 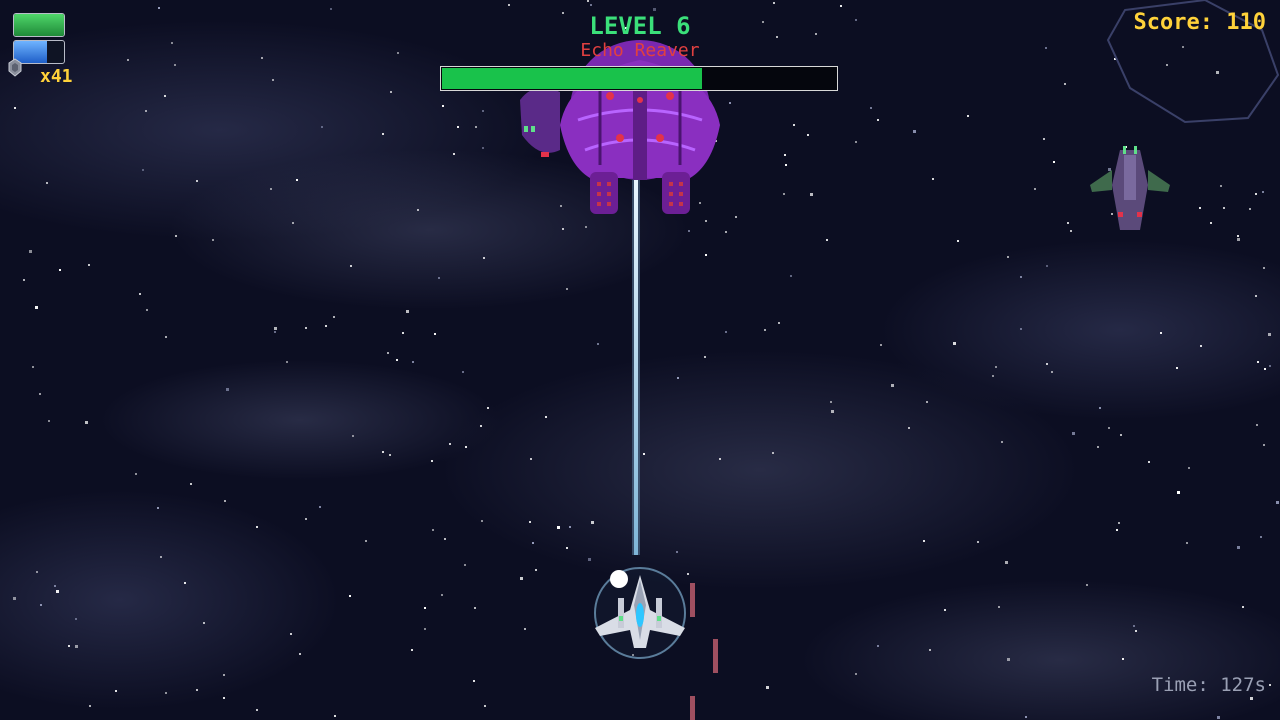 What do you see at coordinates (56, 76) in the screenshot?
I see `bomb-count: x41` at bounding box center [56, 76].